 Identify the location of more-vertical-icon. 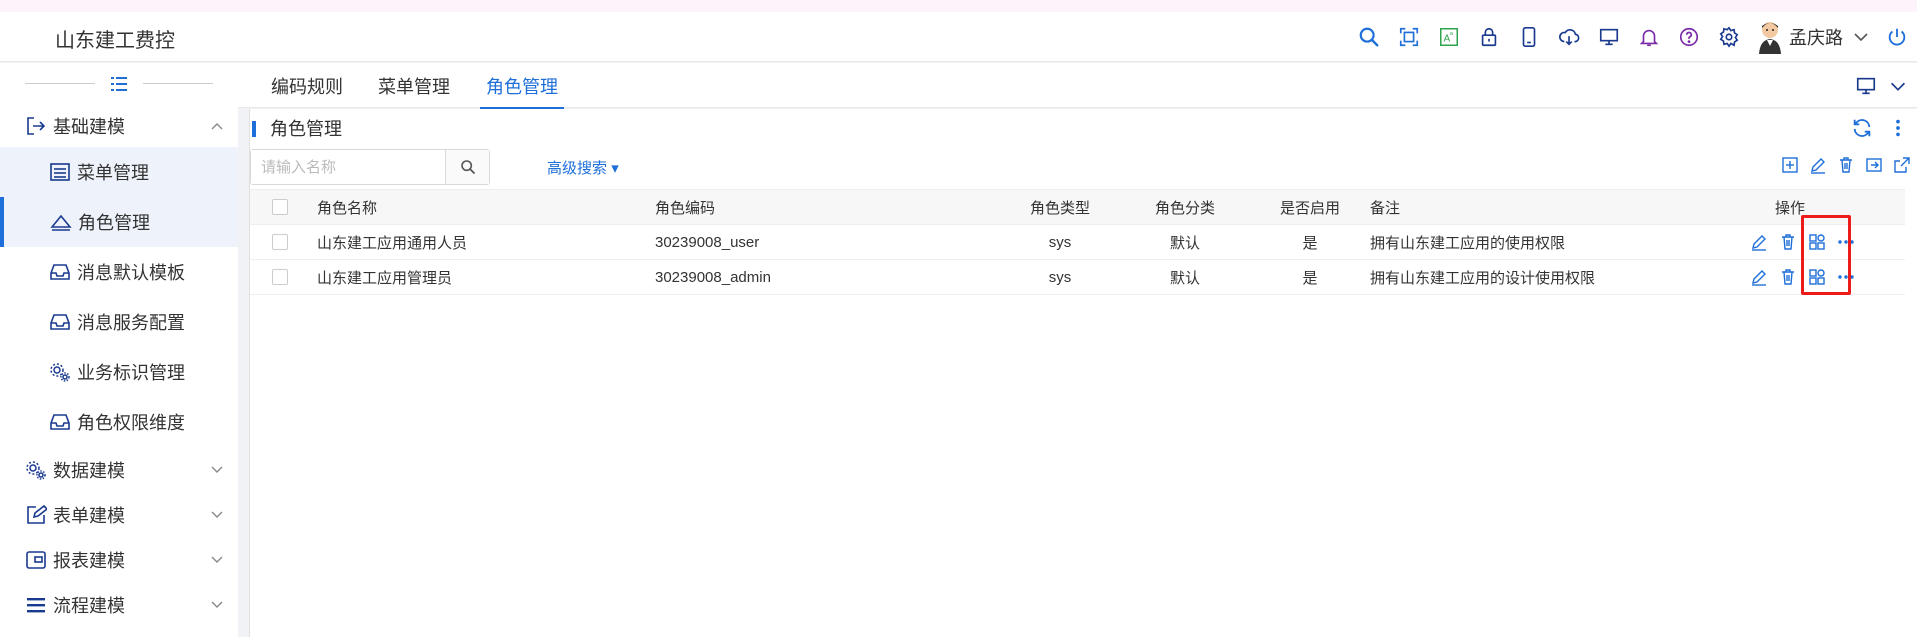
(1898, 128).